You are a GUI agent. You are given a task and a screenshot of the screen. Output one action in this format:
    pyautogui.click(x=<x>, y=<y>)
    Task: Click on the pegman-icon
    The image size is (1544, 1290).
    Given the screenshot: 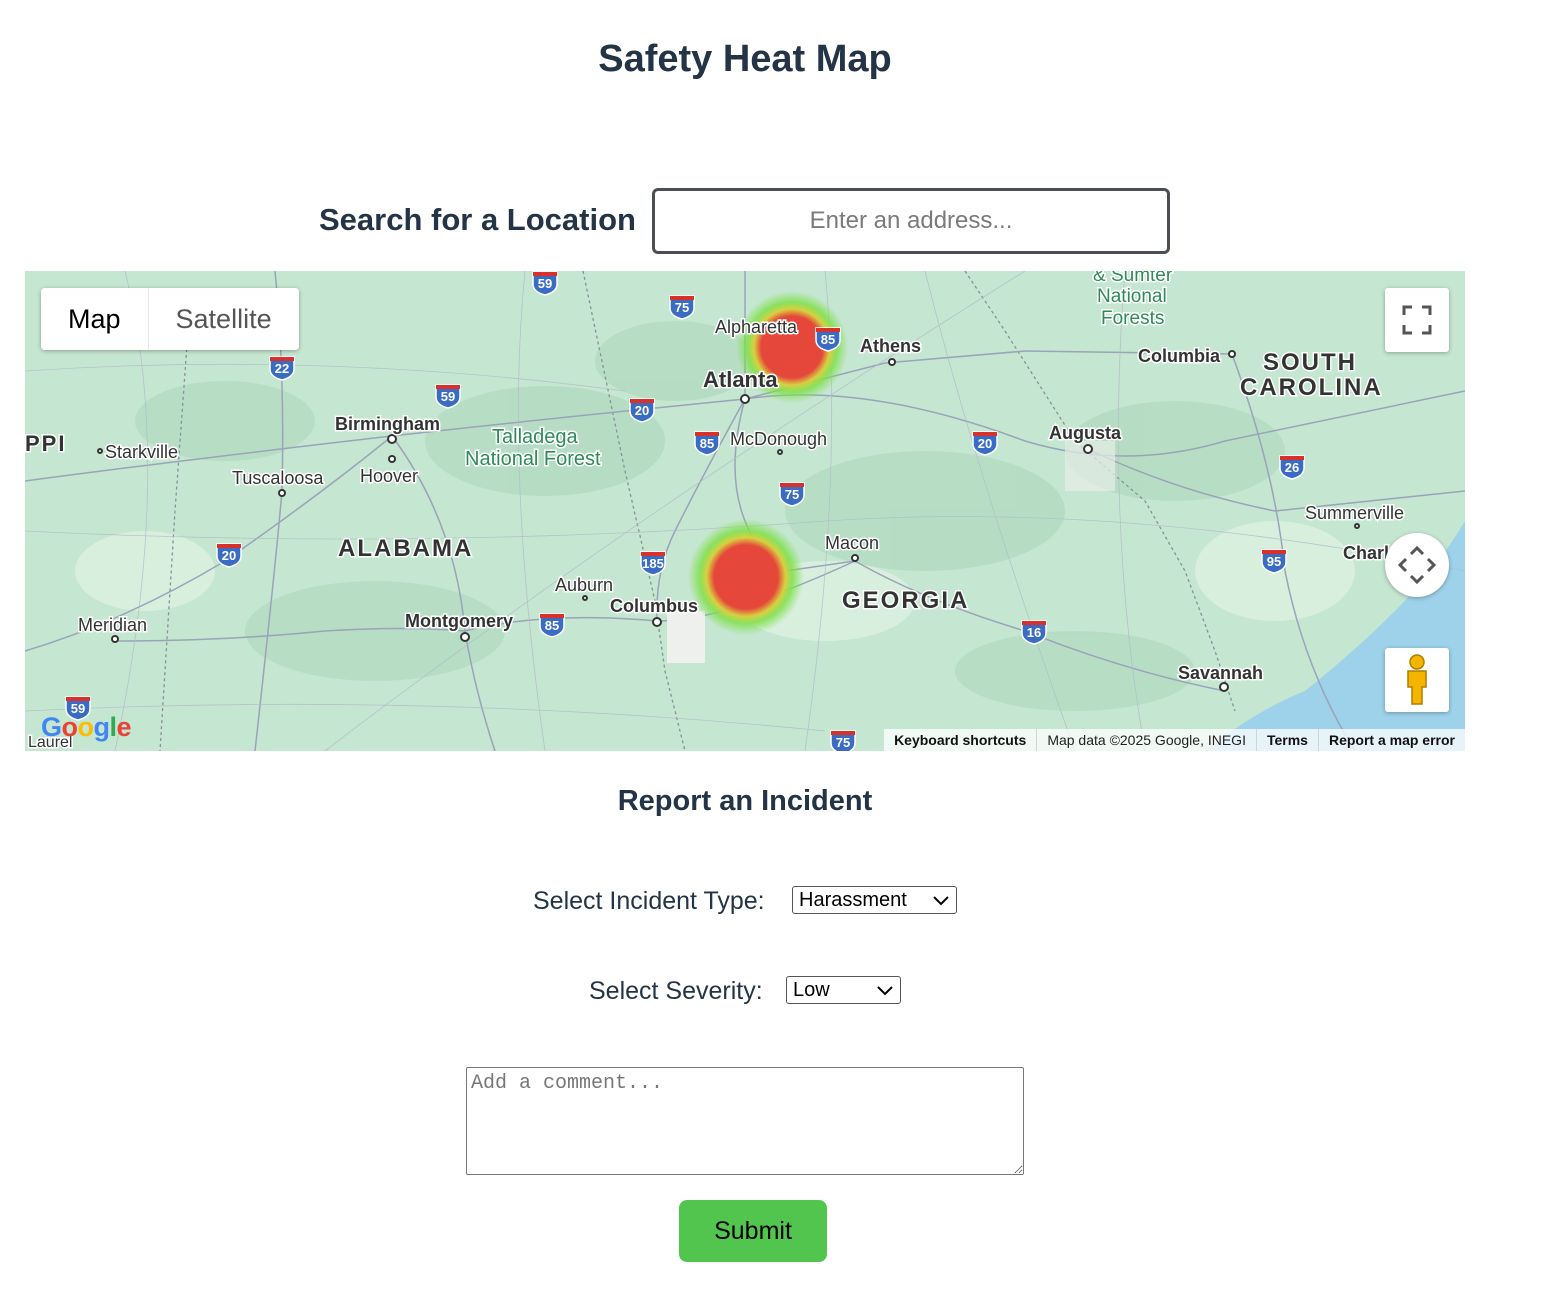 What is the action you would take?
    pyautogui.click(x=1417, y=679)
    